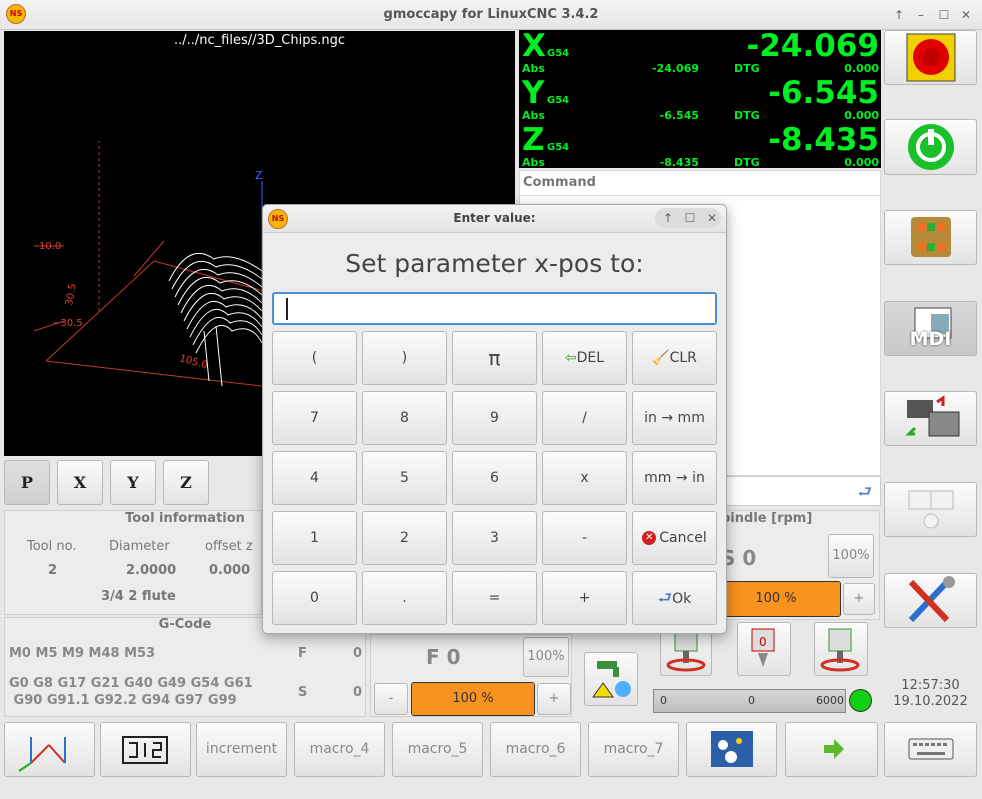  Describe the element at coordinates (558, 147) in the screenshot. I see `axis-z-coord: G54` at that location.